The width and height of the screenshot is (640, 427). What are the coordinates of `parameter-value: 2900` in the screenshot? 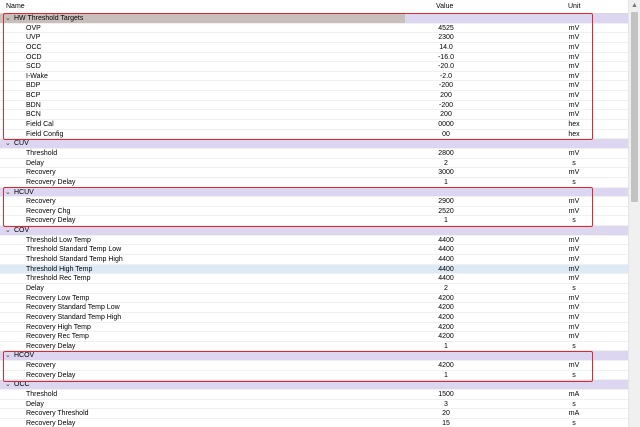 It's located at (446, 202).